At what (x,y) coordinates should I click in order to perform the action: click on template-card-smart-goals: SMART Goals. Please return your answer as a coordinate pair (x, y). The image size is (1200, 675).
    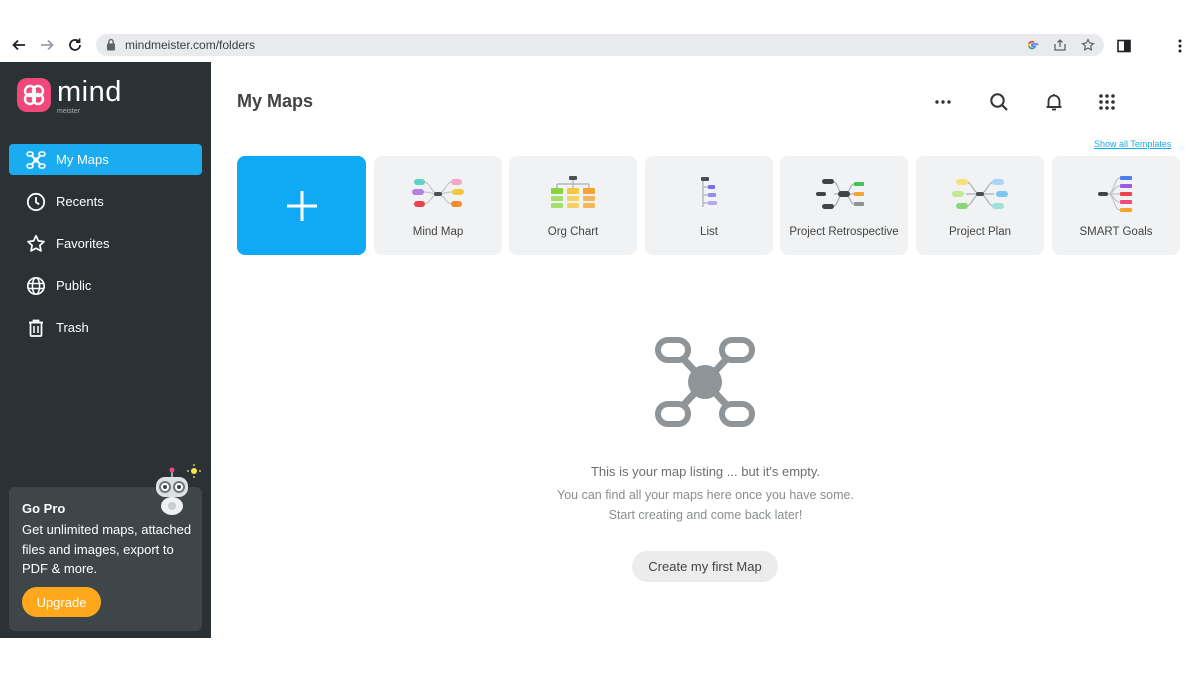
    Looking at the image, I should click on (1116, 205).